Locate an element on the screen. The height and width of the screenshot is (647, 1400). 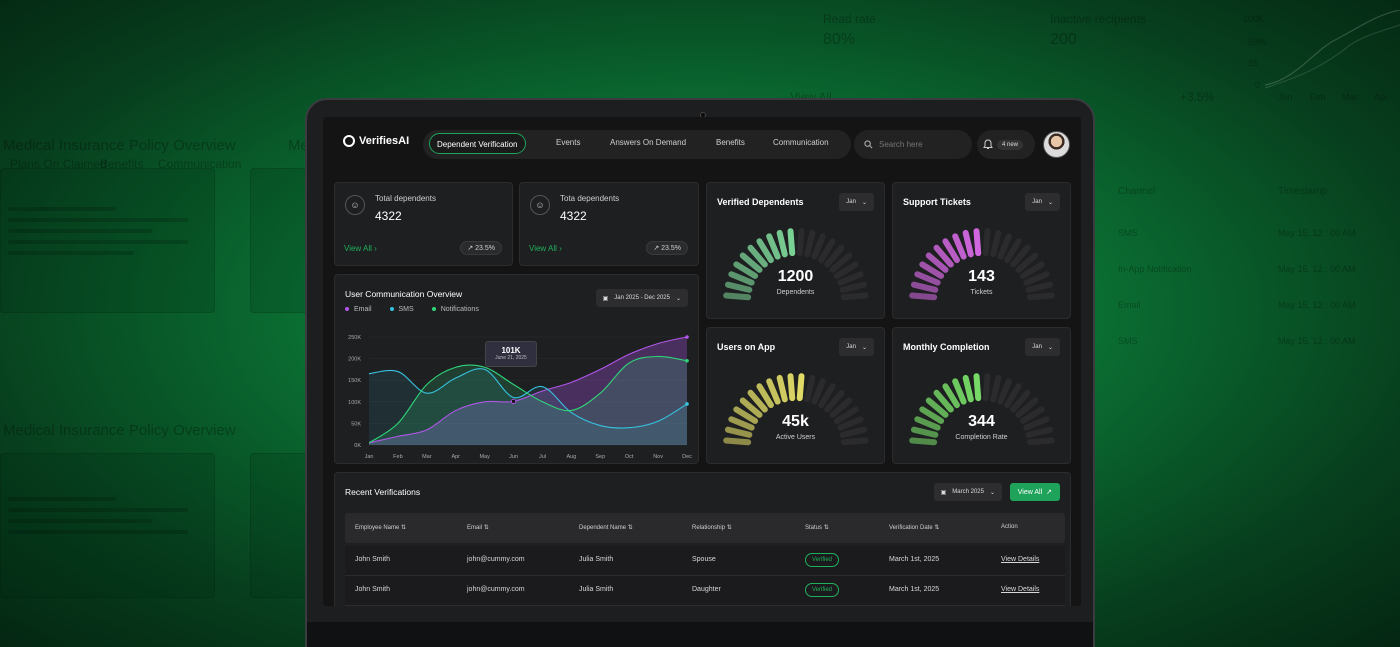
y-tick-label: 200K is located at coordinates (354, 360).